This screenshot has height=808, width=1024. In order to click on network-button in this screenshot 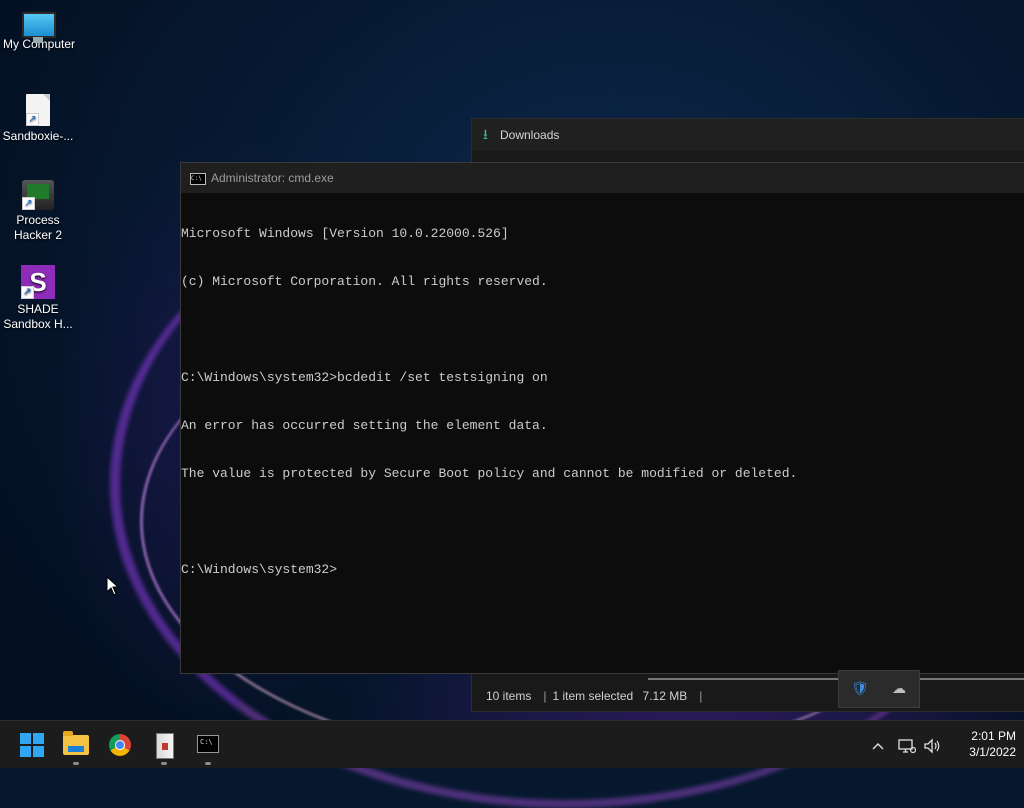, I will do `click(907, 745)`.